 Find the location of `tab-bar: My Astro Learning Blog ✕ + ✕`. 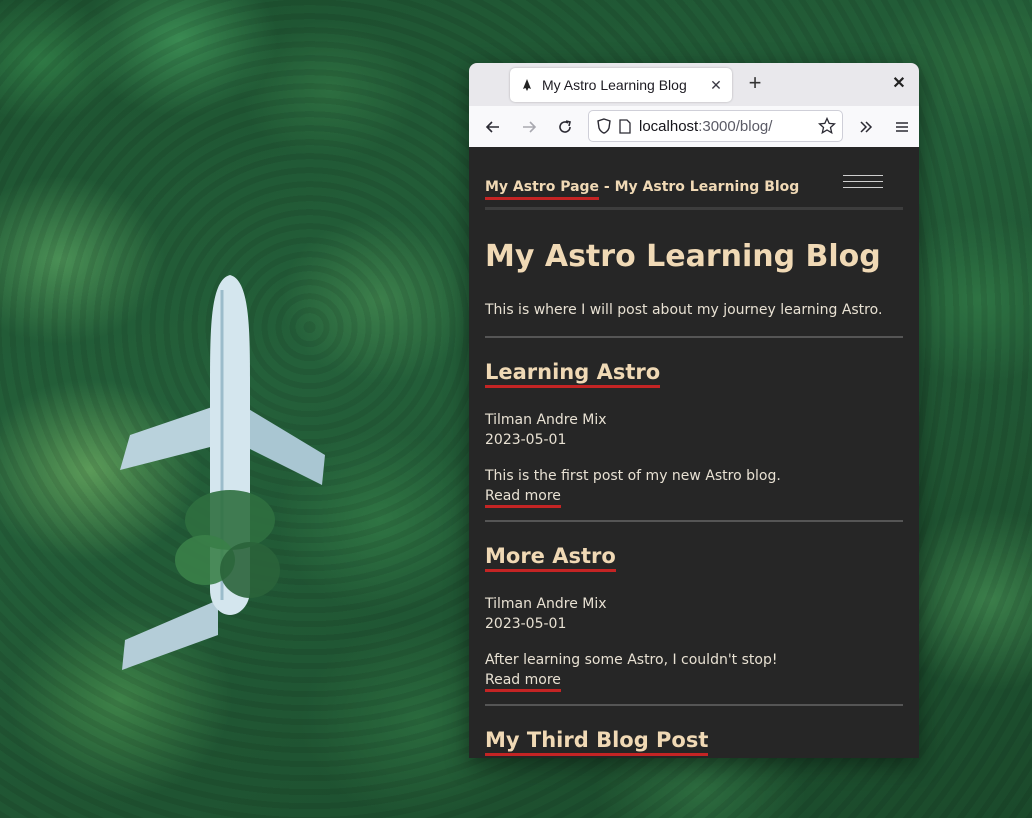

tab-bar: My Astro Learning Blog ✕ + ✕ is located at coordinates (694, 84).